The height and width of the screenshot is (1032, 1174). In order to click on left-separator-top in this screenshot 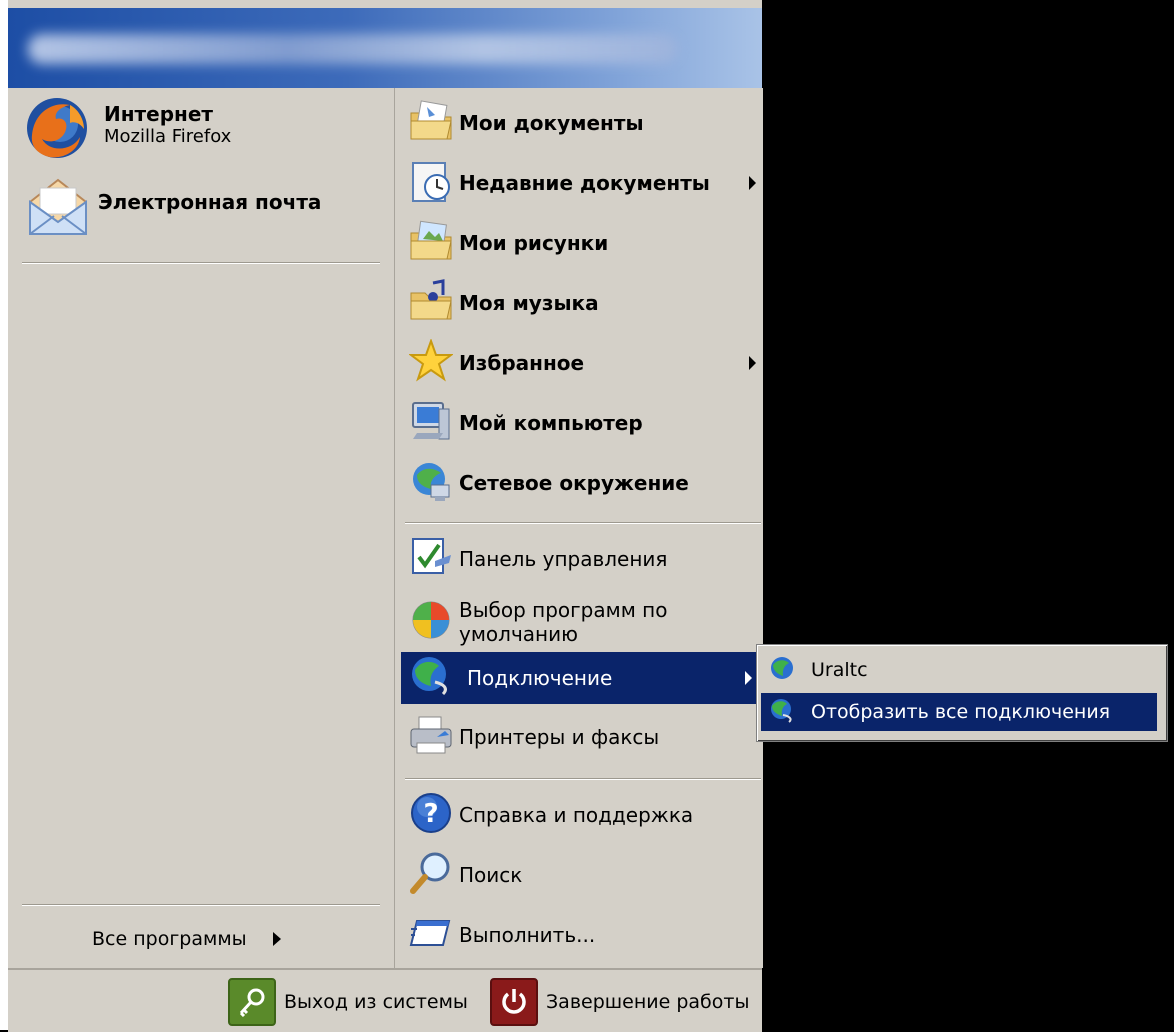, I will do `click(201, 263)`.